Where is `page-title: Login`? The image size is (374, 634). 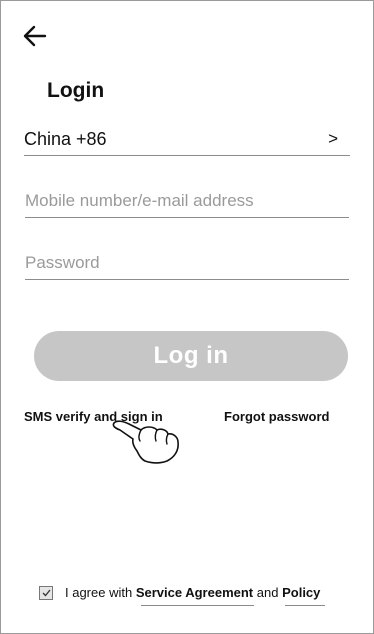 page-title: Login is located at coordinates (76, 90).